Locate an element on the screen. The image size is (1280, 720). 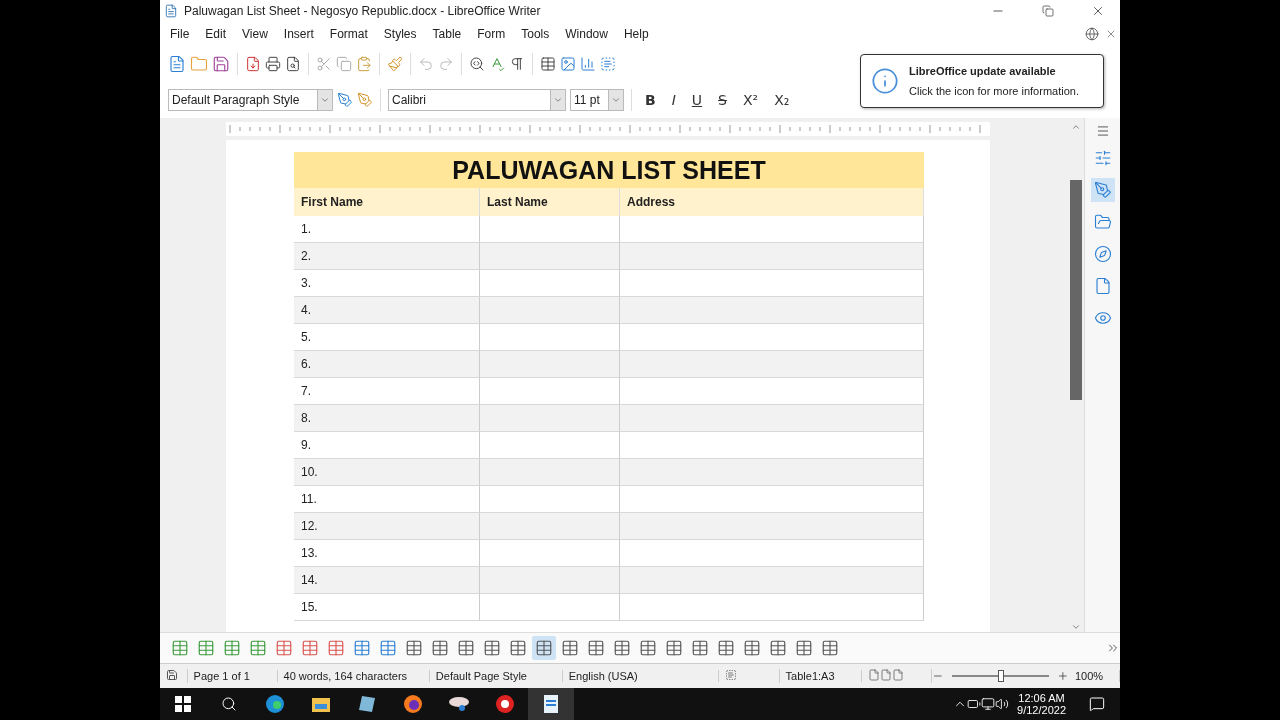
paragraph-style-dropdown: Default Paragraph Style is located at coordinates (250, 100).